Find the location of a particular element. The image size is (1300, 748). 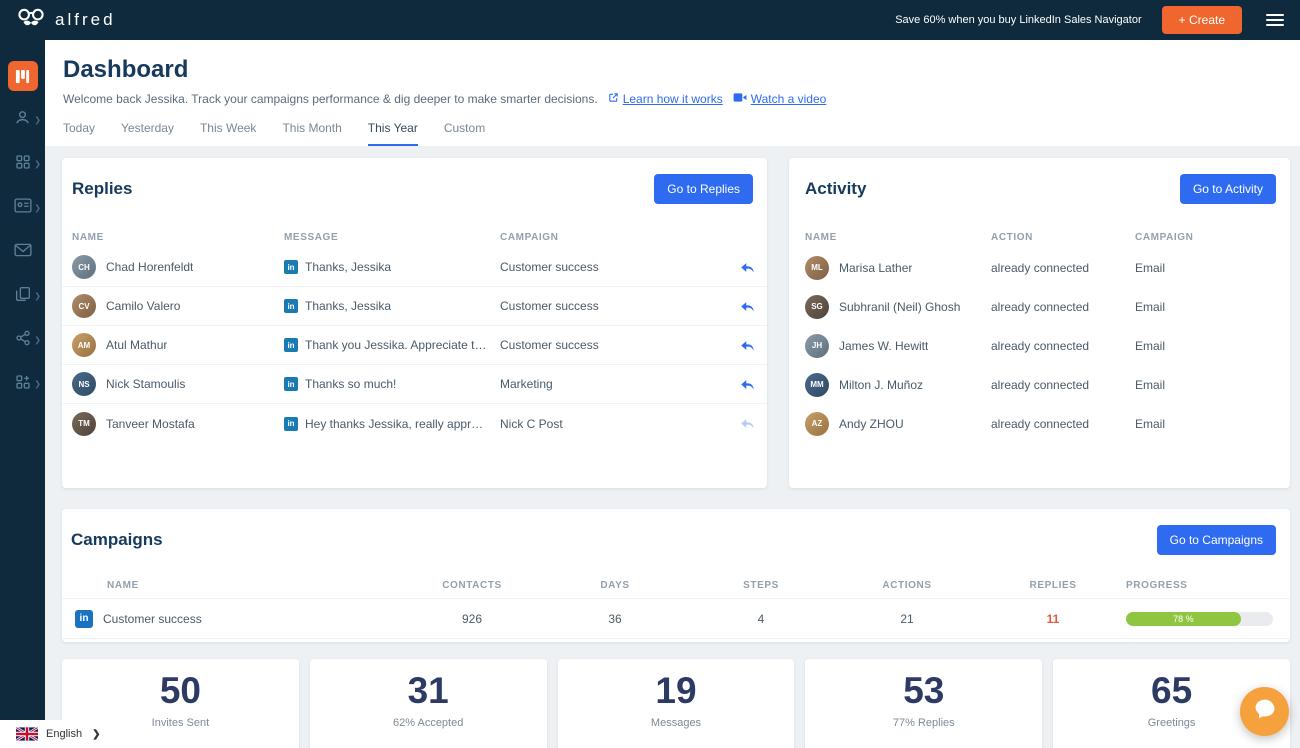

sidebar-item-prospects: ❯ is located at coordinates (22, 120).